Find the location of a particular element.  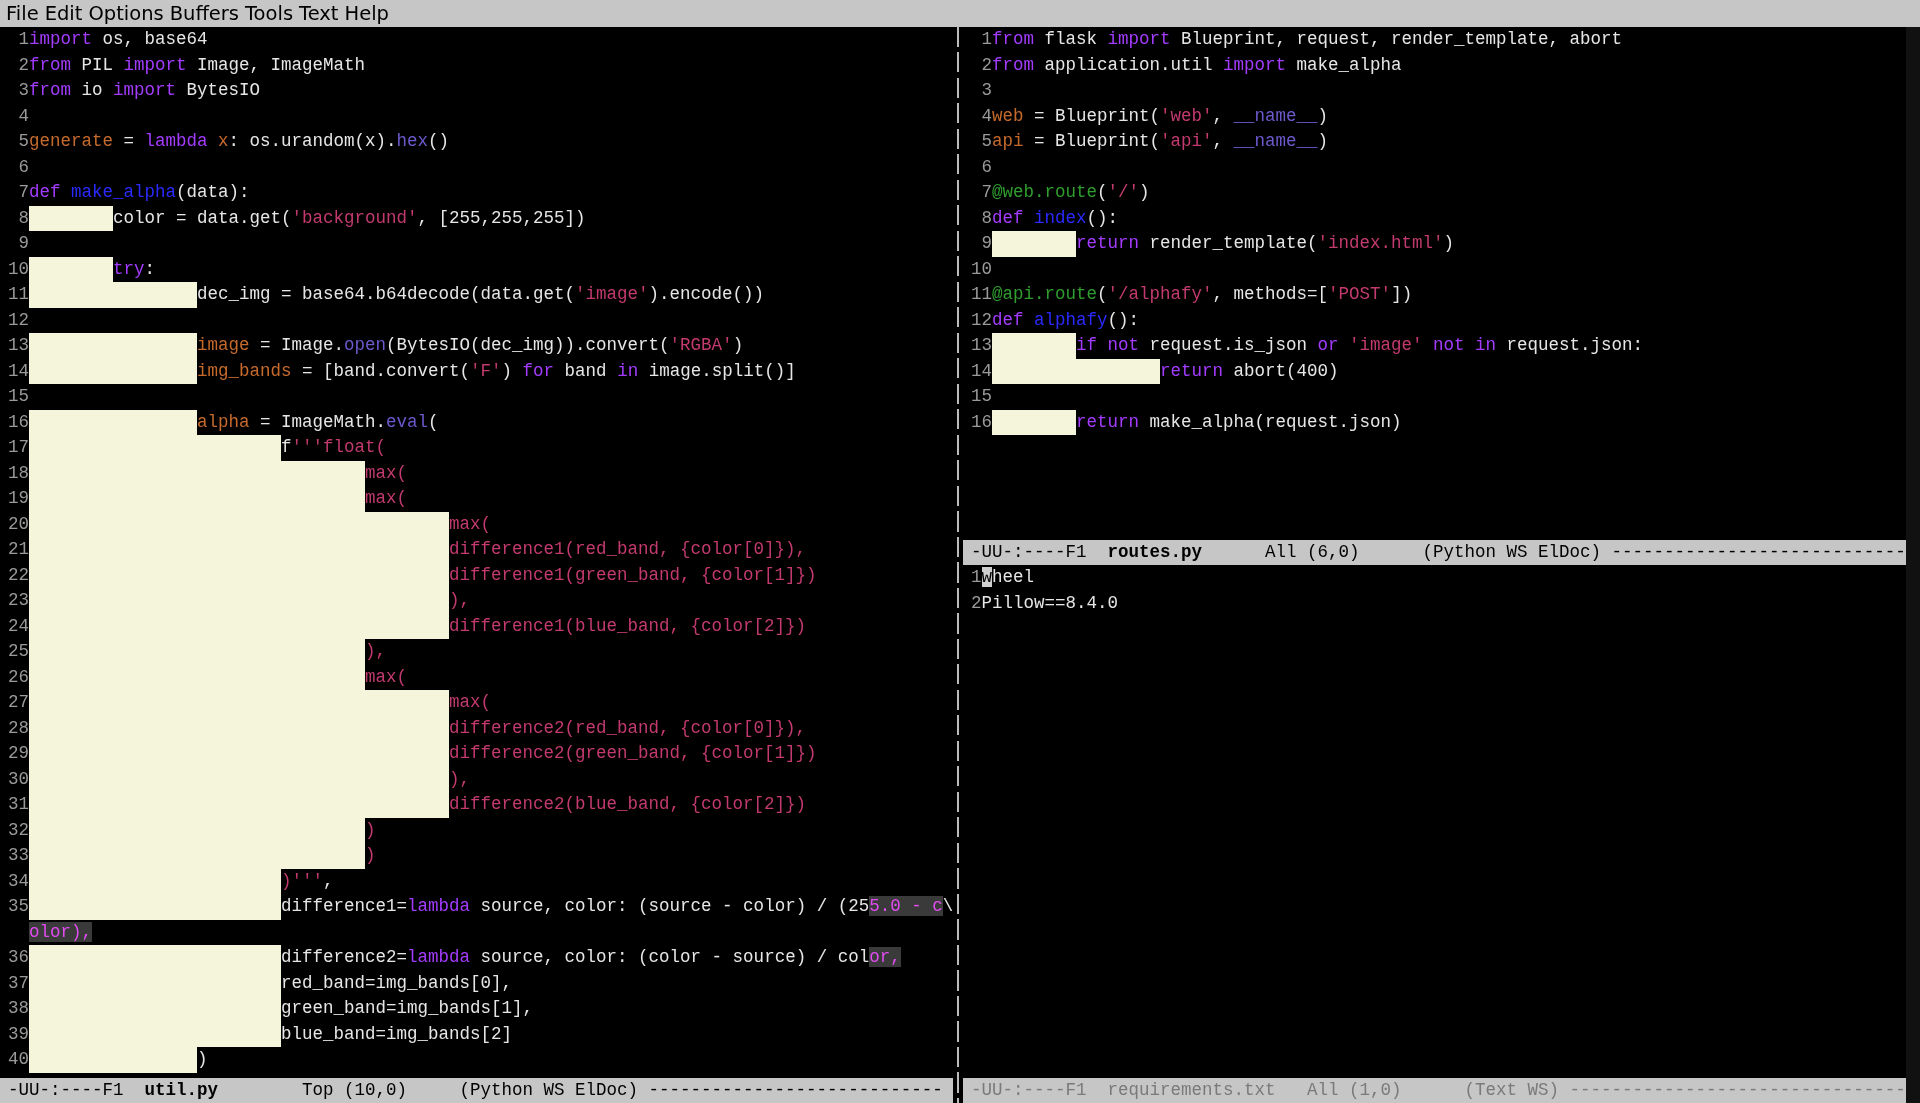

code-line: dec_img = base64.b64decode(data.get('image').encode()) is located at coordinates (481, 294).